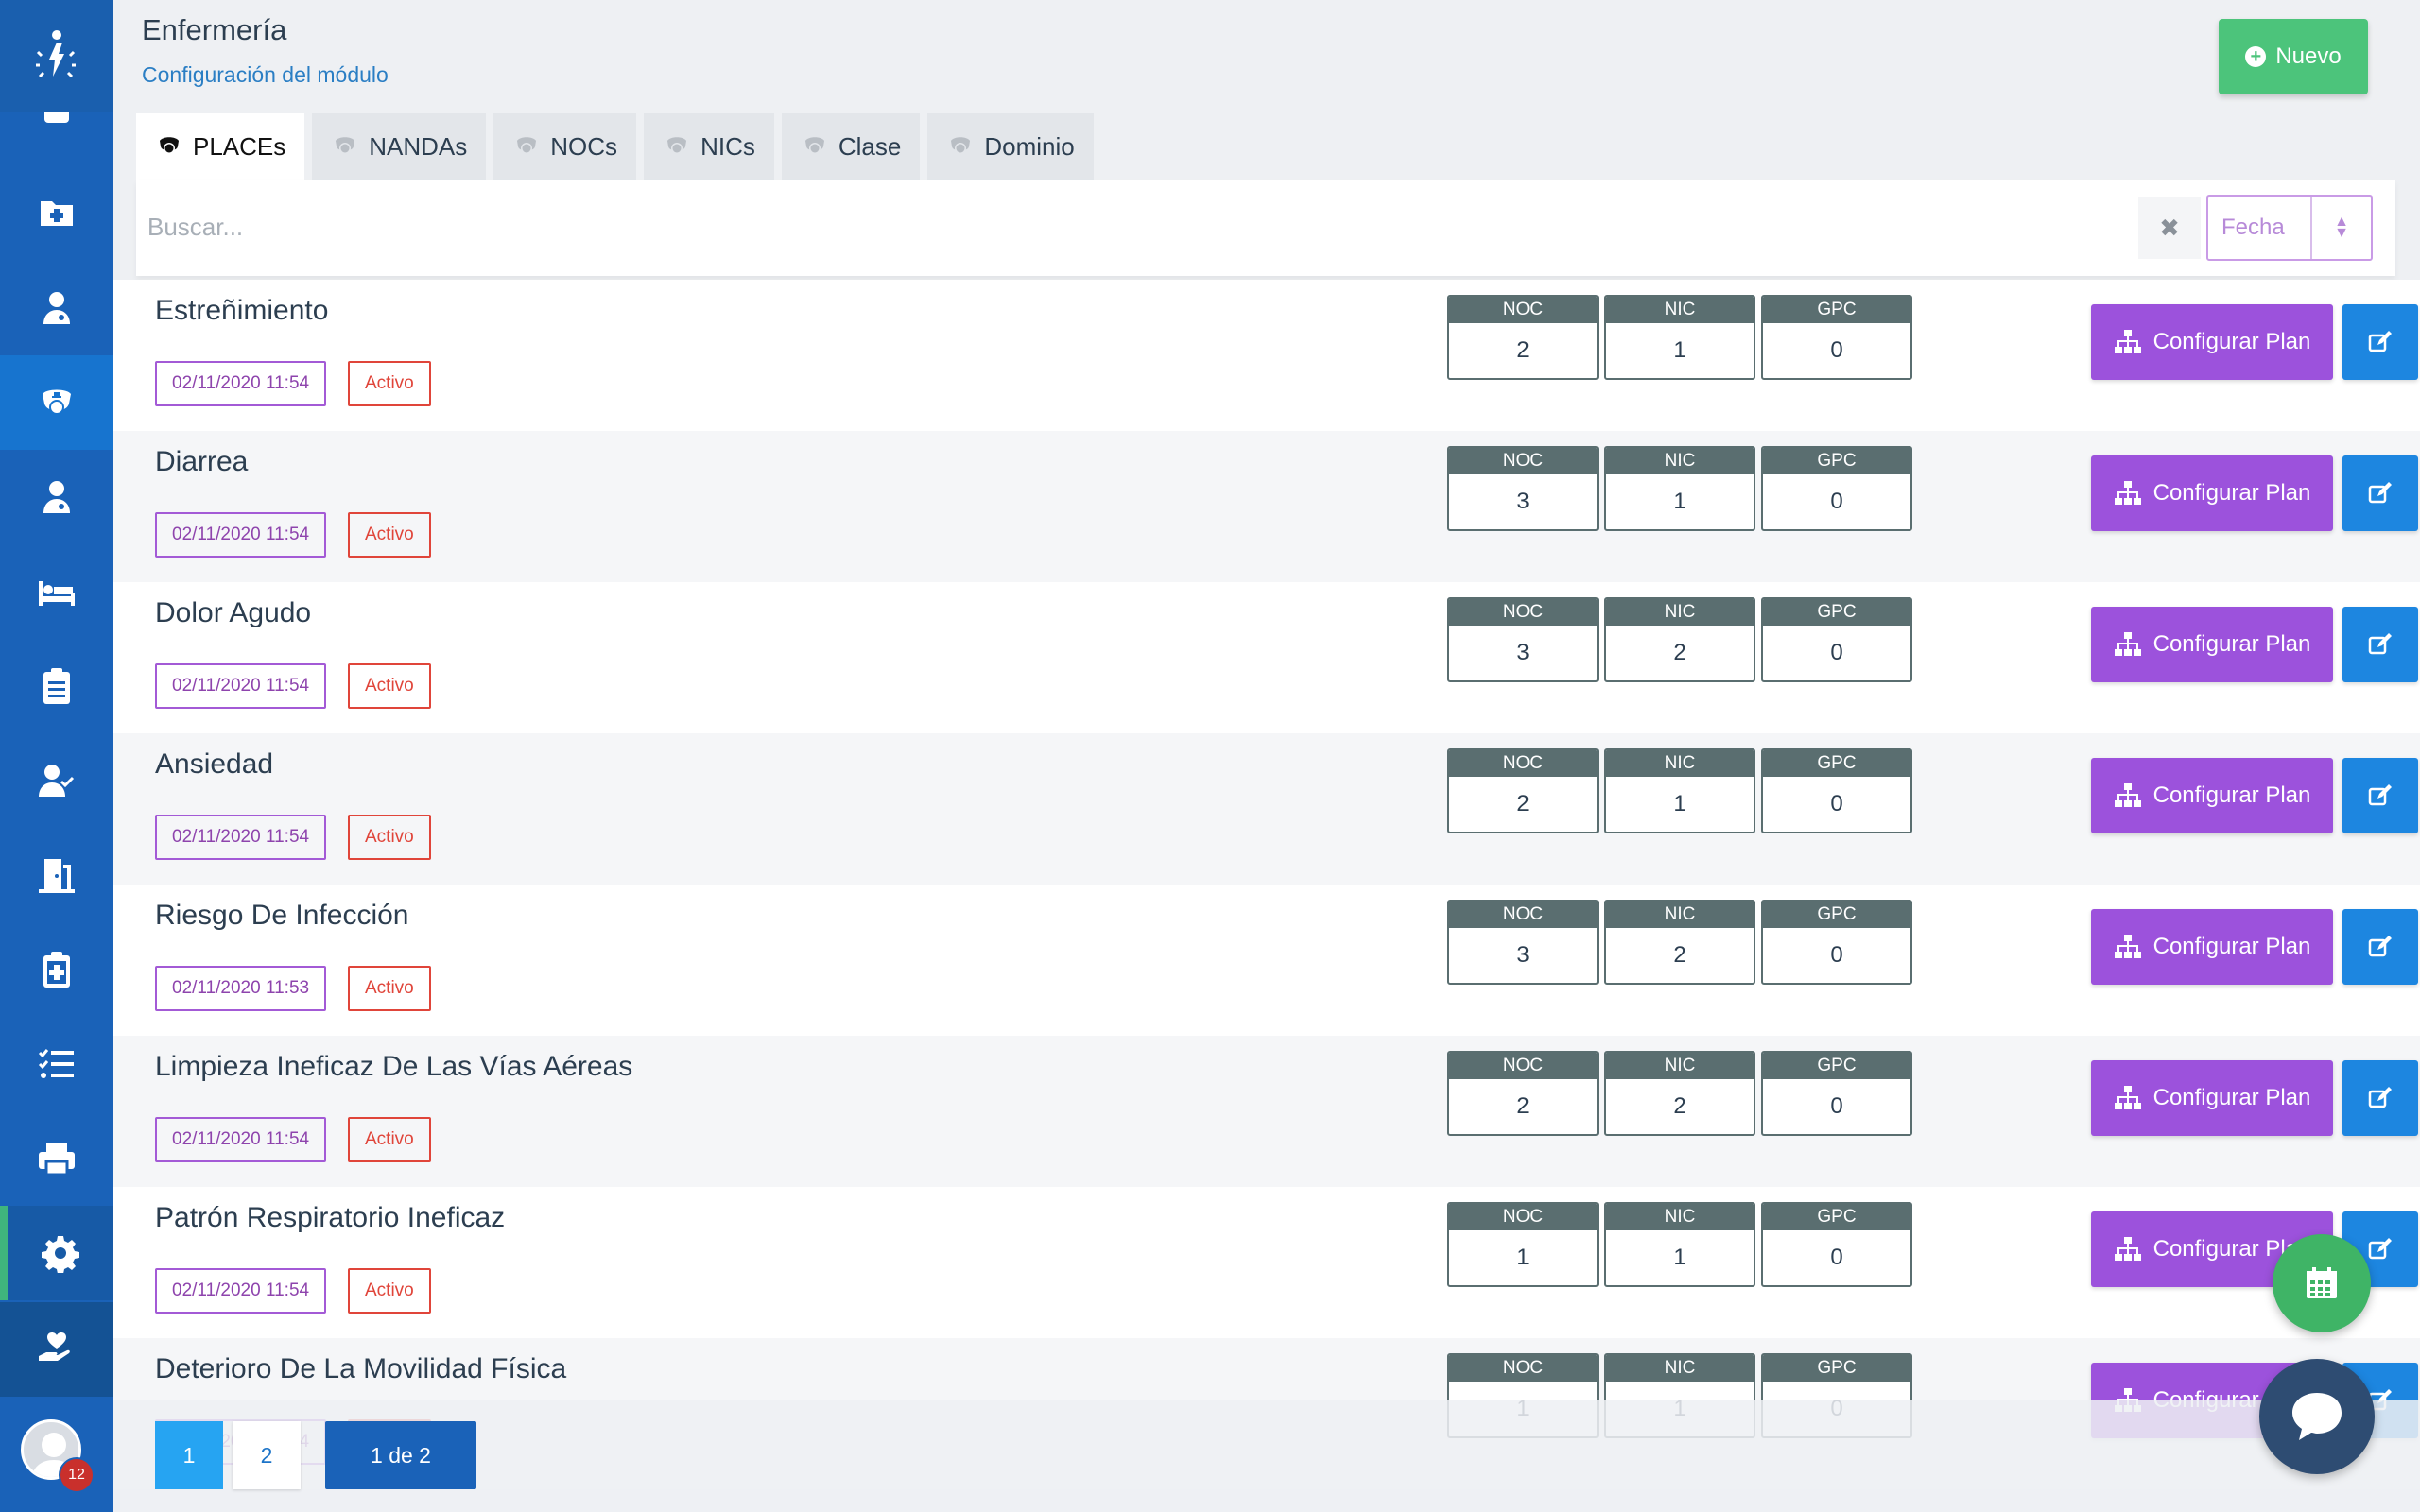  I want to click on medical-clipboard-icon, so click(56, 970).